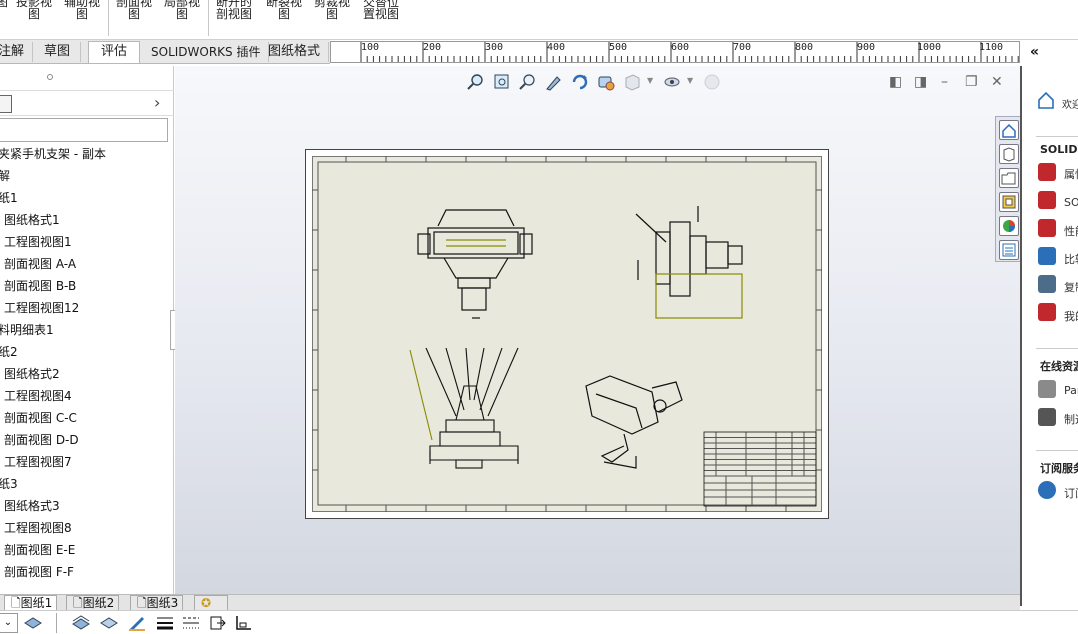 This screenshot has width=1078, height=634. Describe the element at coordinates (114, 52) in the screenshot. I see `tab-evaluate: 评估` at that location.